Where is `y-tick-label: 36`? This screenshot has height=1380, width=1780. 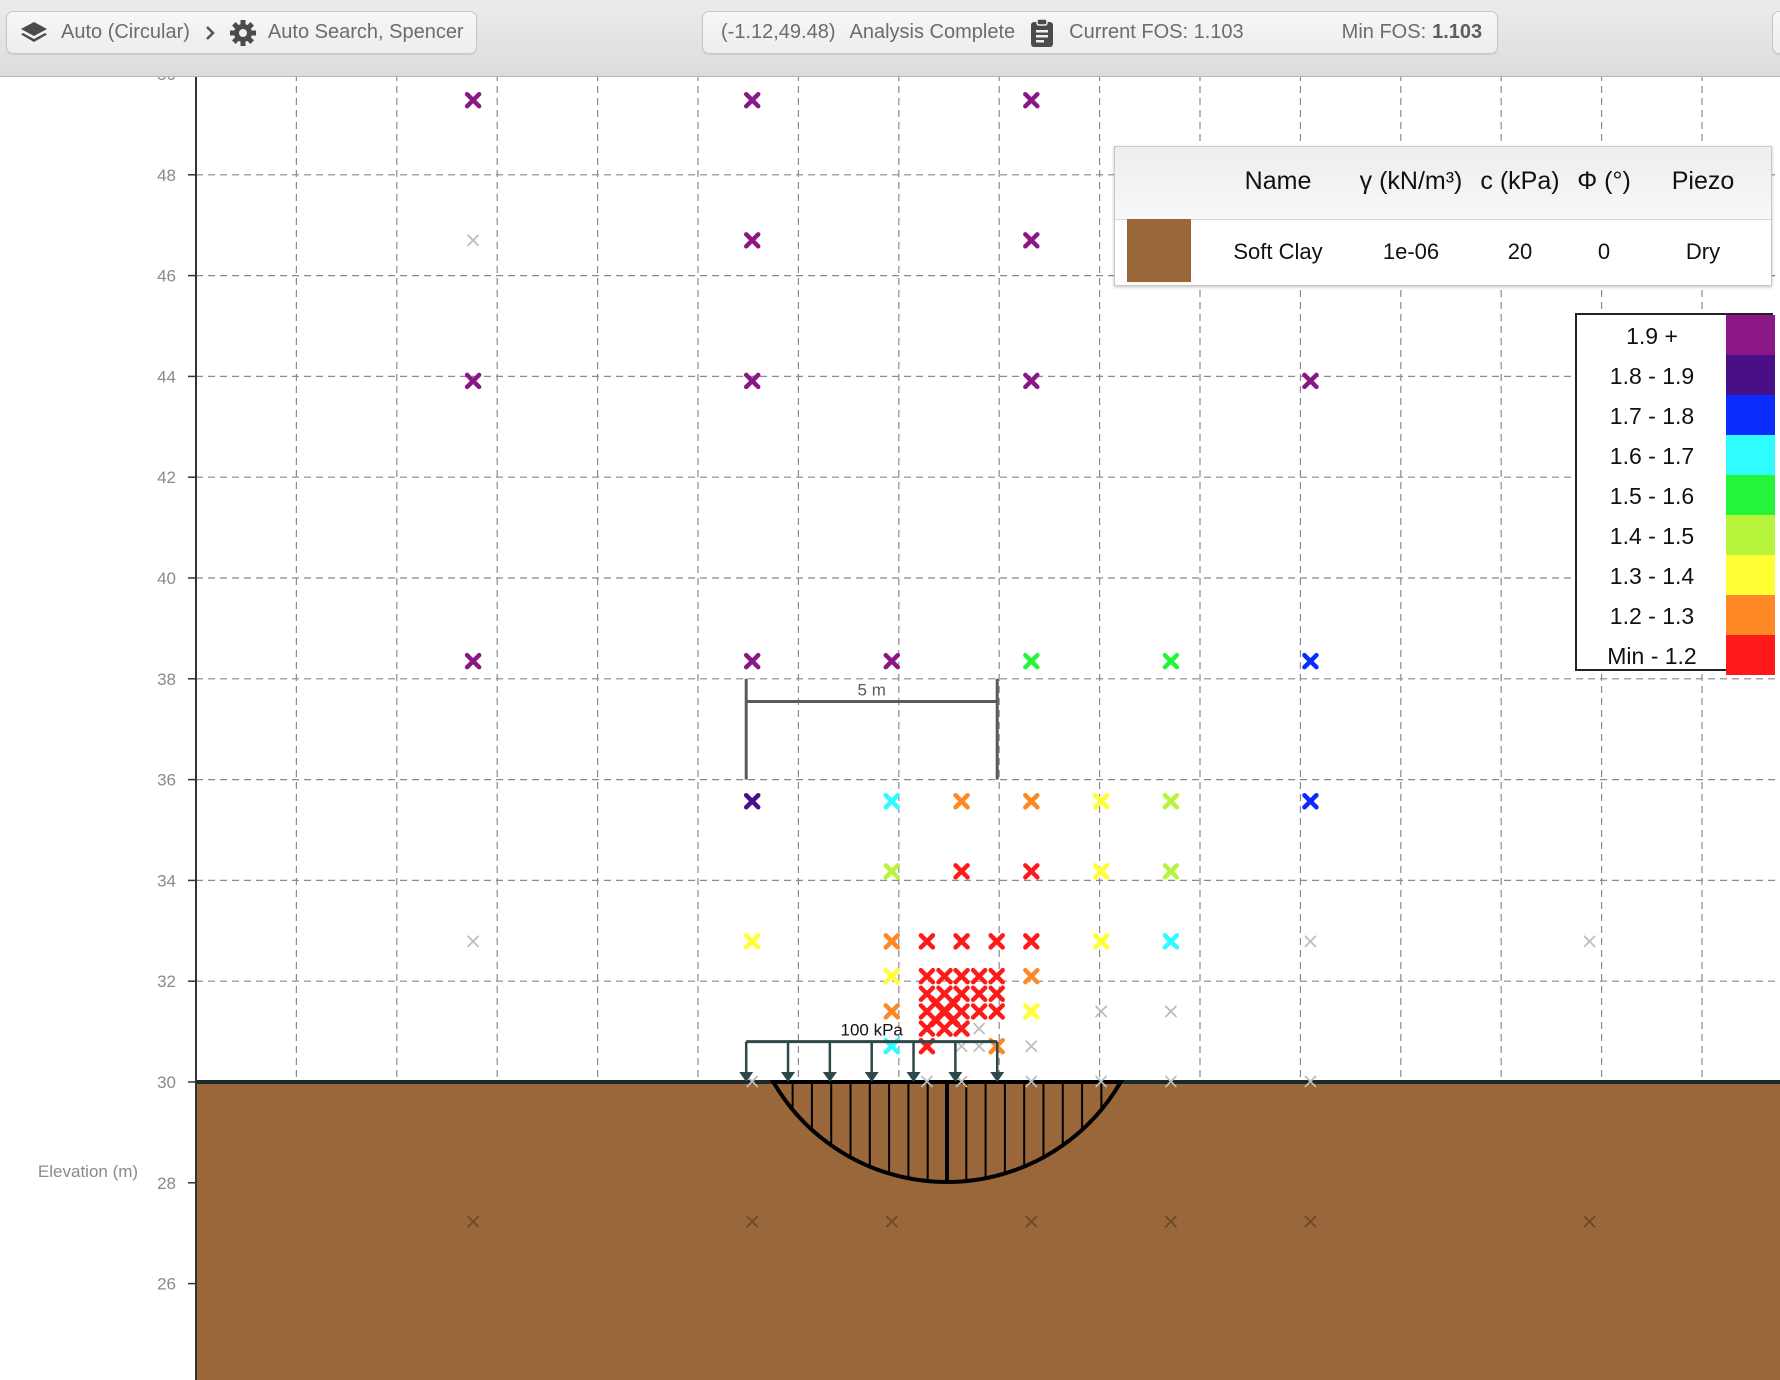 y-tick-label: 36 is located at coordinates (166, 780).